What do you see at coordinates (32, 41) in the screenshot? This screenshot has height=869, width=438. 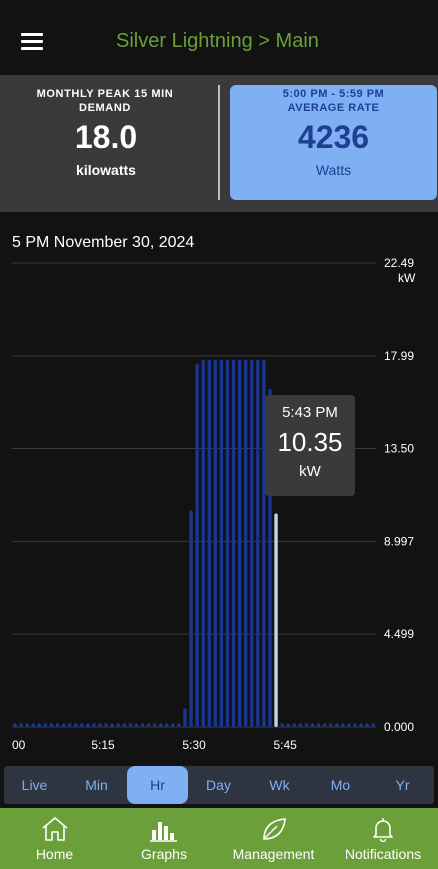 I see `hamburger-icon` at bounding box center [32, 41].